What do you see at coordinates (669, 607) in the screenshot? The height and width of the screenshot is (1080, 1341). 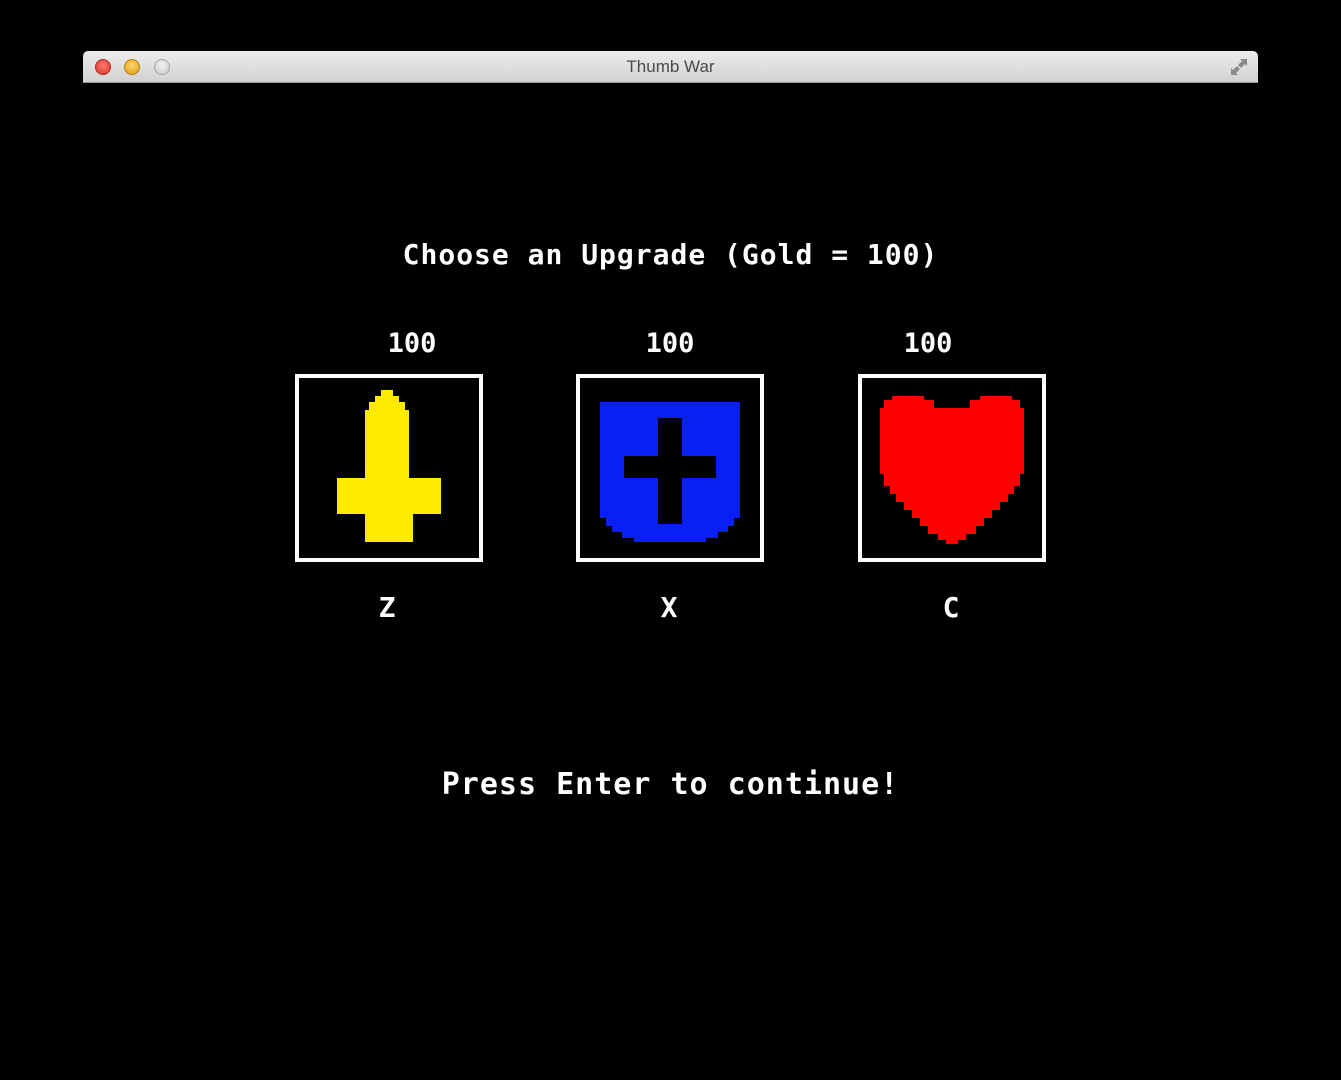 I see `shield-hotkey: X` at bounding box center [669, 607].